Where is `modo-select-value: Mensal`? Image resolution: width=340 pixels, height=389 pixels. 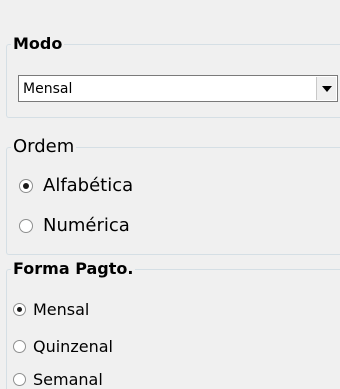
modo-select-value: Mensal is located at coordinates (48, 89).